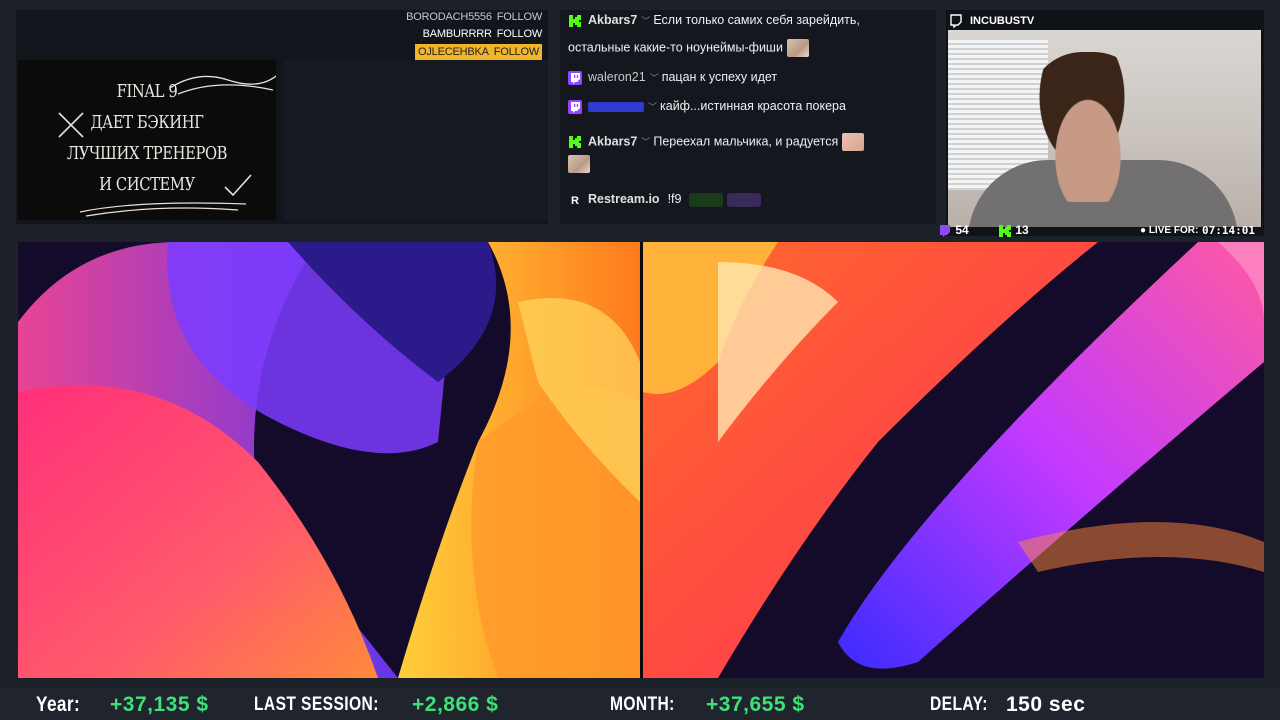  I want to click on live-label: ● LIVE FOR:, so click(1169, 230).